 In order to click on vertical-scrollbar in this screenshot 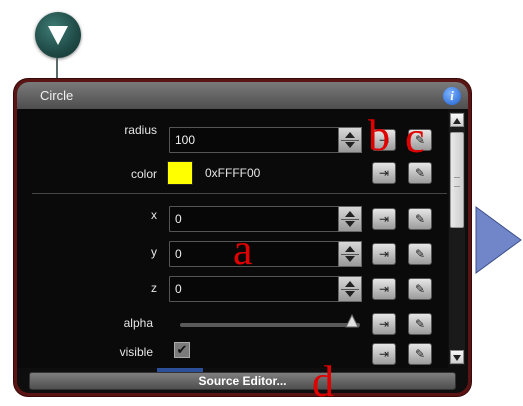, I will do `click(457, 238)`.